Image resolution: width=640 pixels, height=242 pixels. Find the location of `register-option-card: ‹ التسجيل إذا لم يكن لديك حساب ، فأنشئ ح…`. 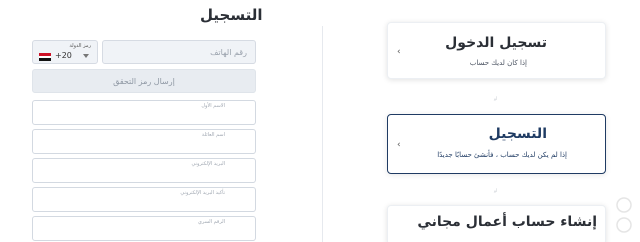

register-option-card: ‹ التسجيل إذا لم يكن لديك حساب ، فأنشئ ح… is located at coordinates (496, 144).